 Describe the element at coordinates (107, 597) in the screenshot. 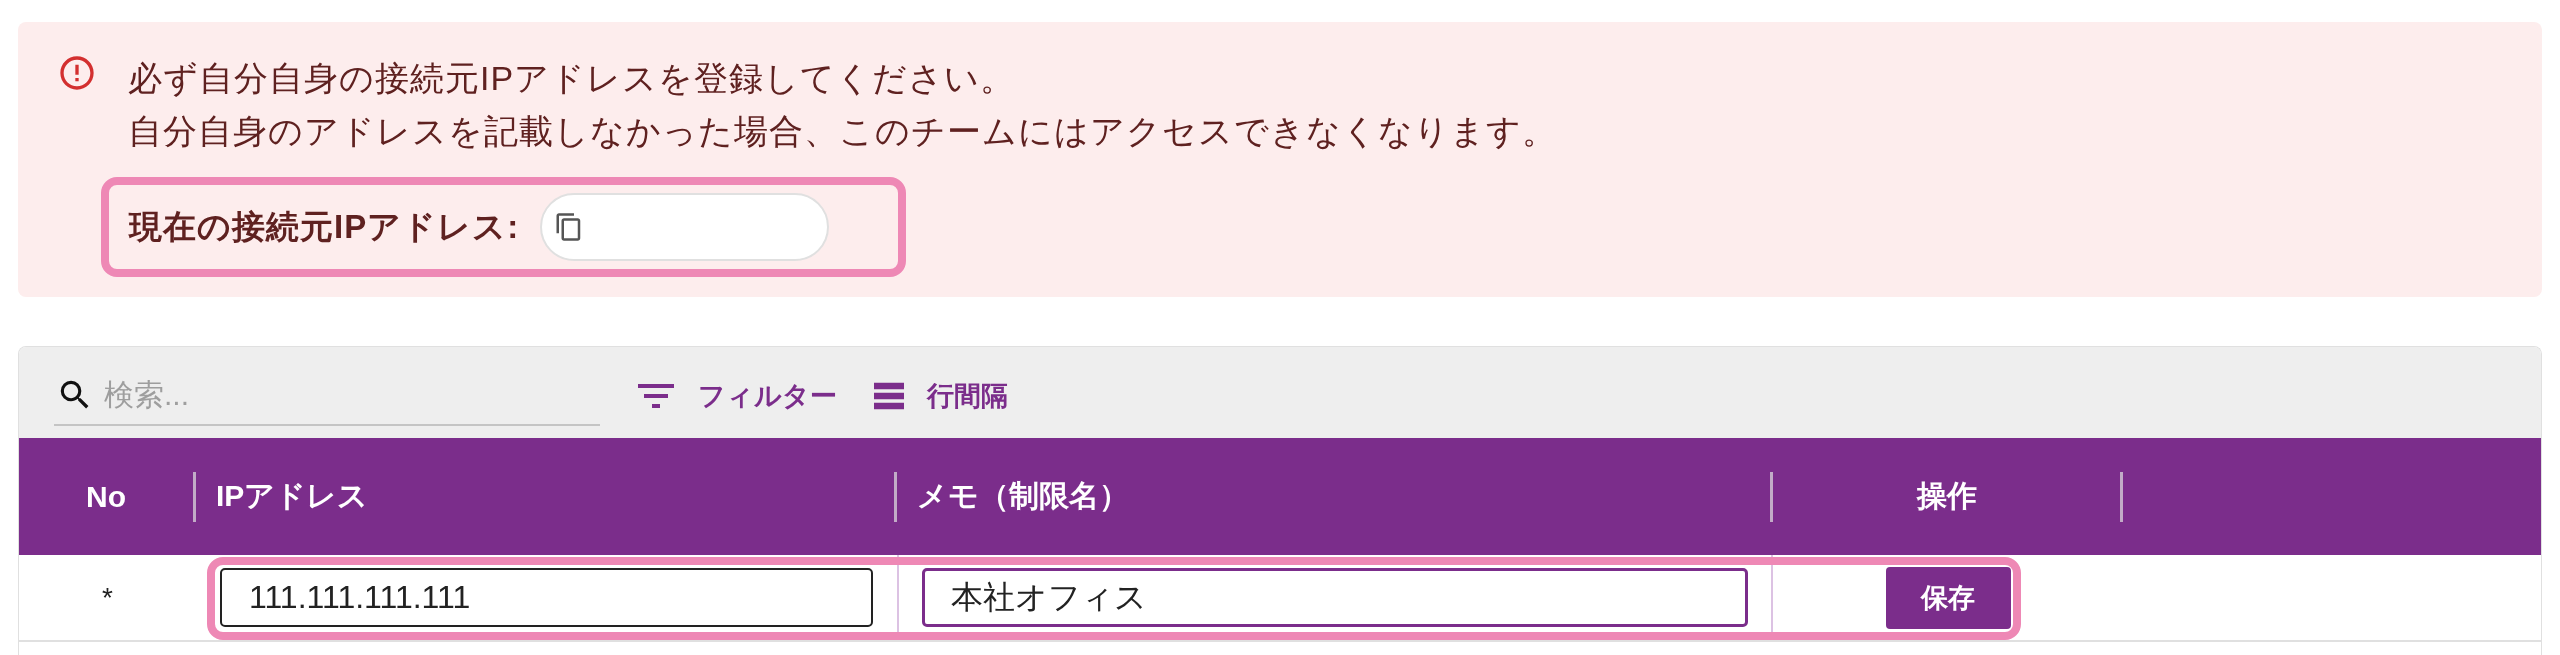

I see `row-number: *` at that location.